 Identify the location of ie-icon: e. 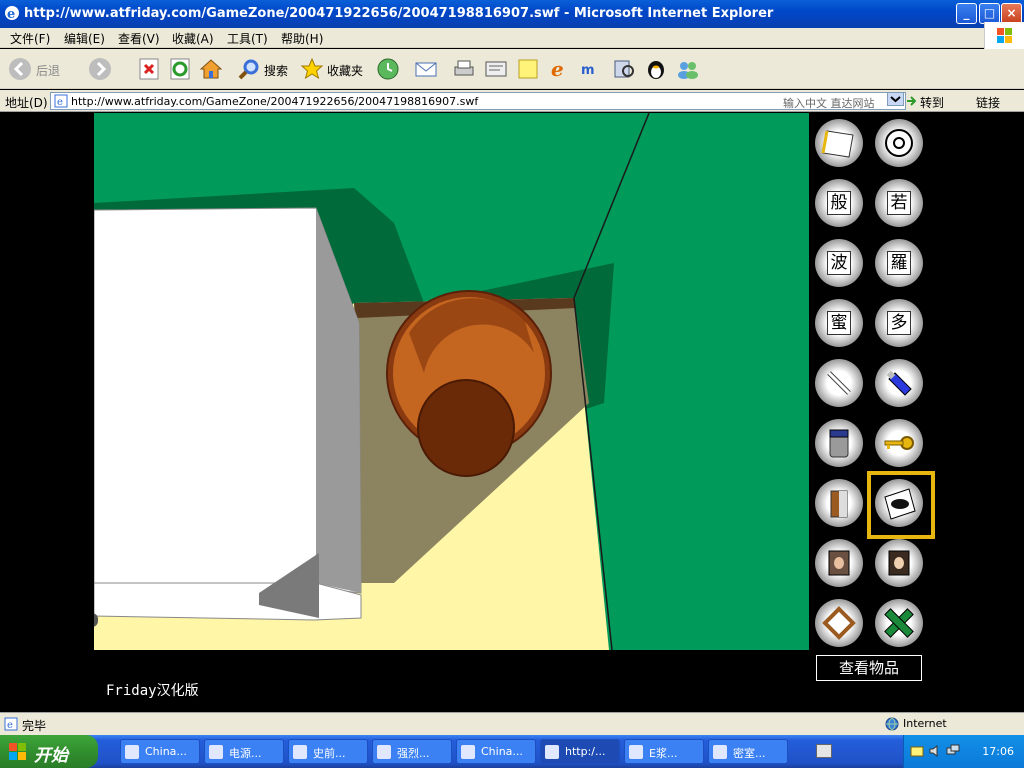
(12, 13).